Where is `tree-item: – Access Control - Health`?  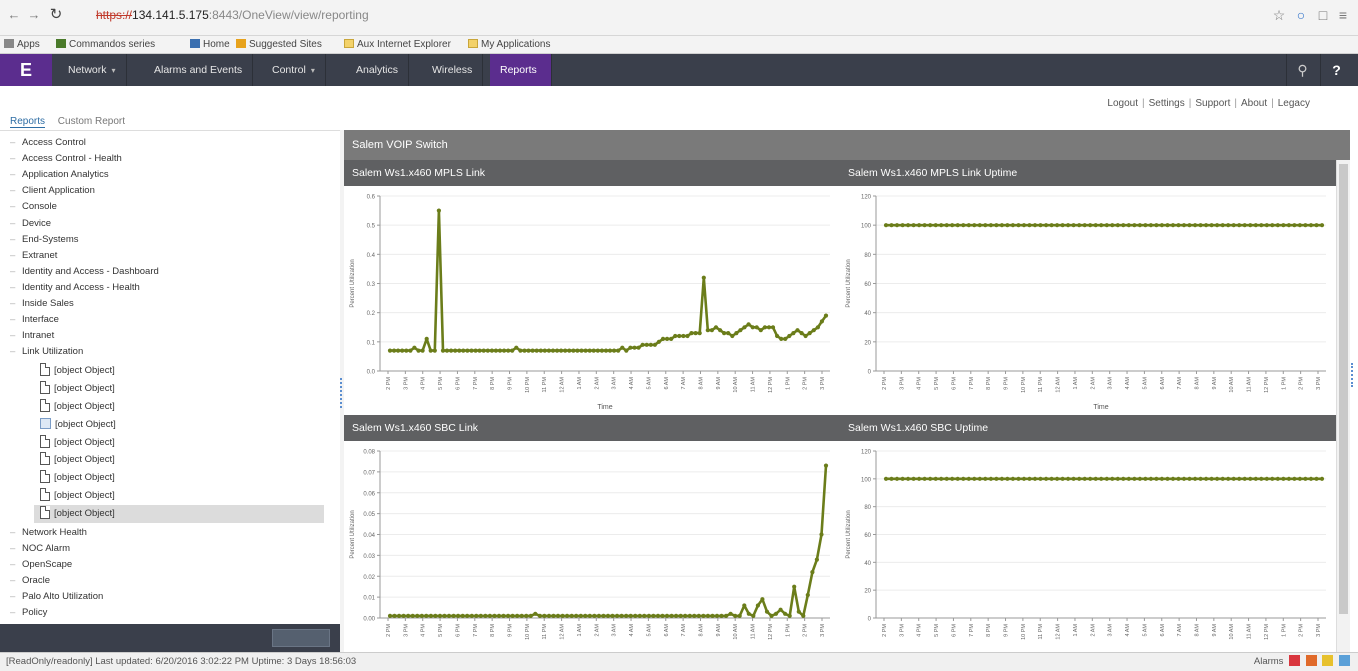 tree-item: – Access Control - Health is located at coordinates (66, 159).